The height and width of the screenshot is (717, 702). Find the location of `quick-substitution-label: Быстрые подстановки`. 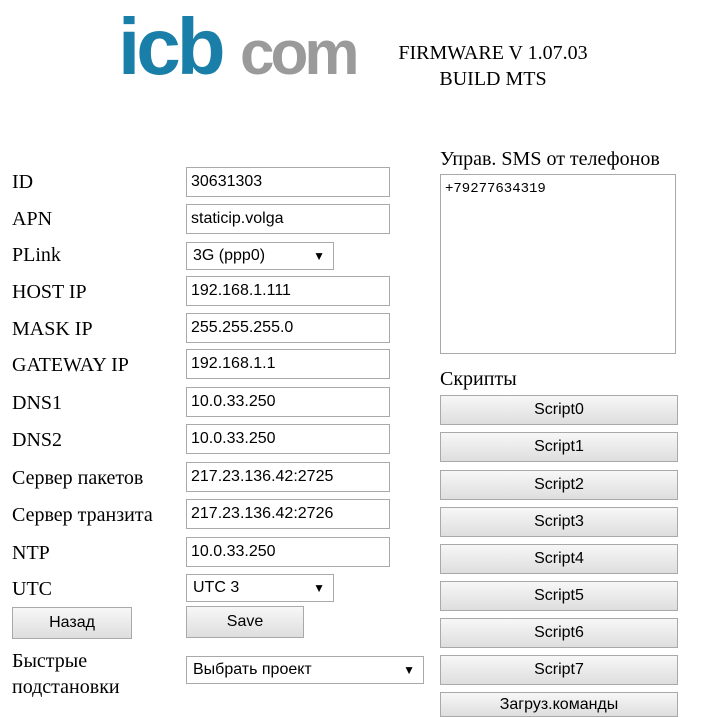

quick-substitution-label: Быстрые подстановки is located at coordinates (66, 674).